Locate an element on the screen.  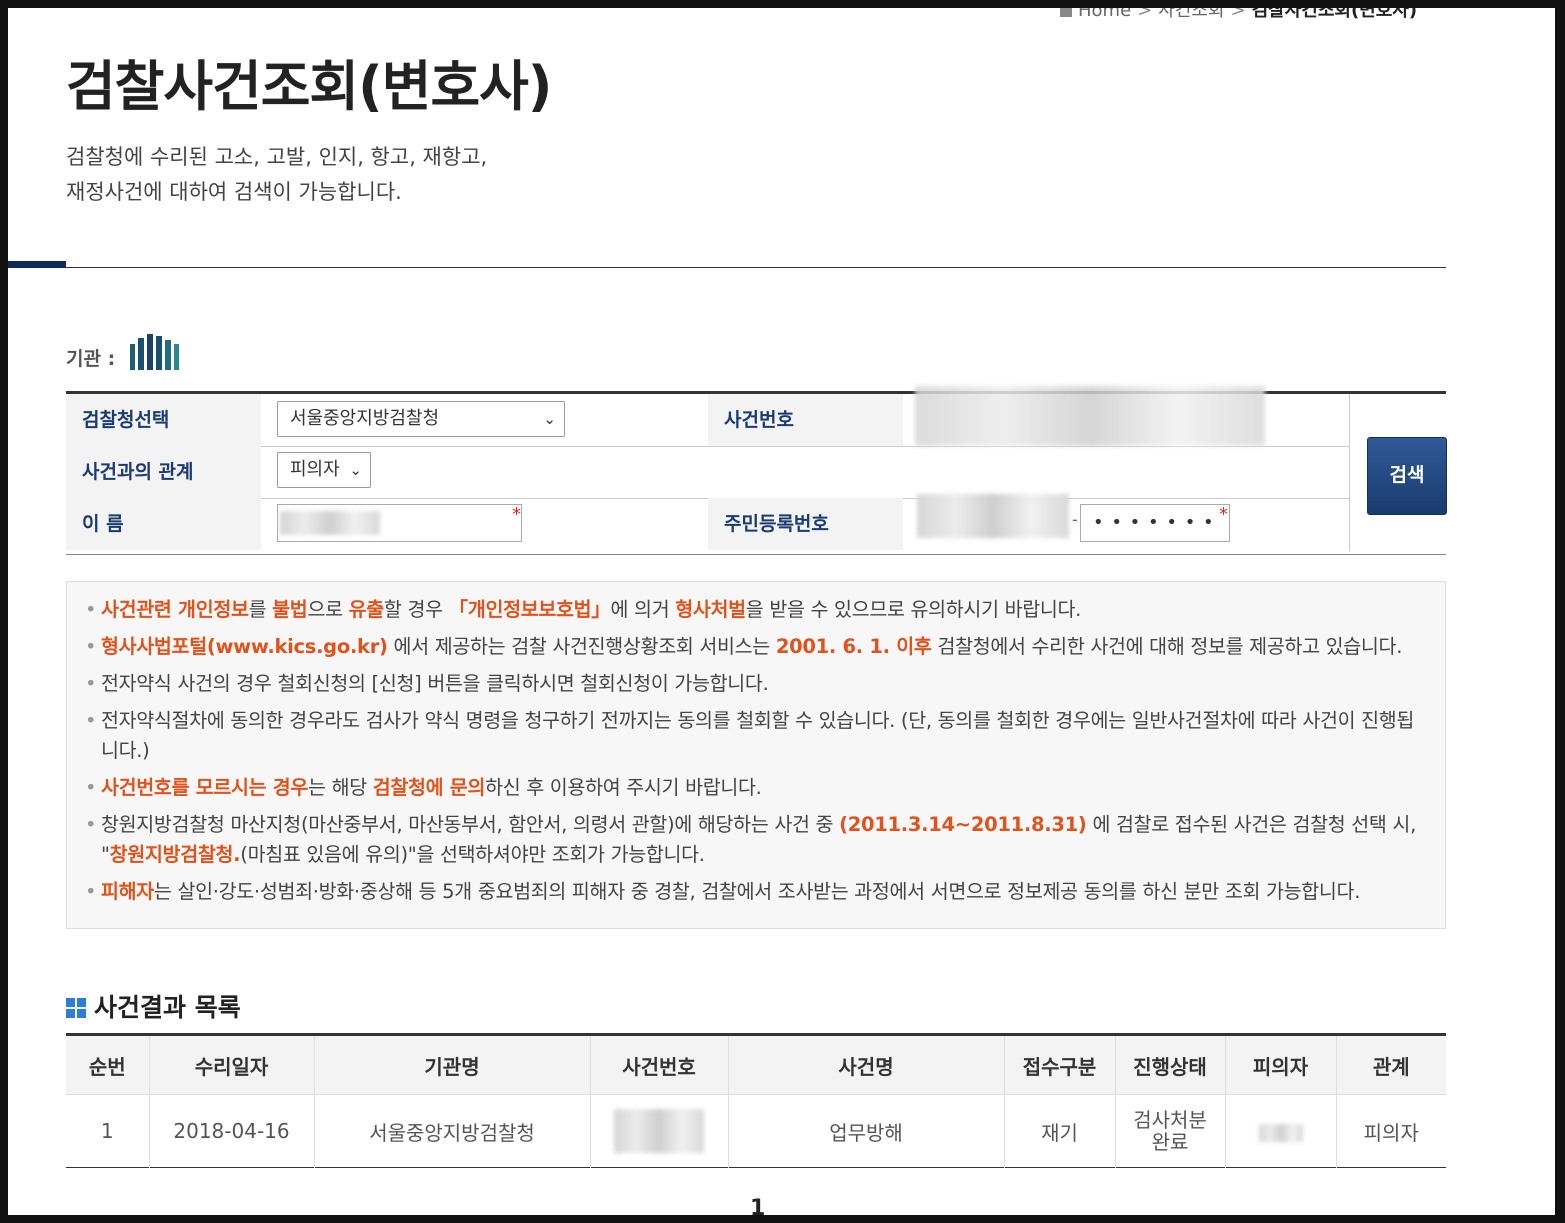
notice-highlight: (2011.3.14~2011.8.31) is located at coordinates (963, 824).